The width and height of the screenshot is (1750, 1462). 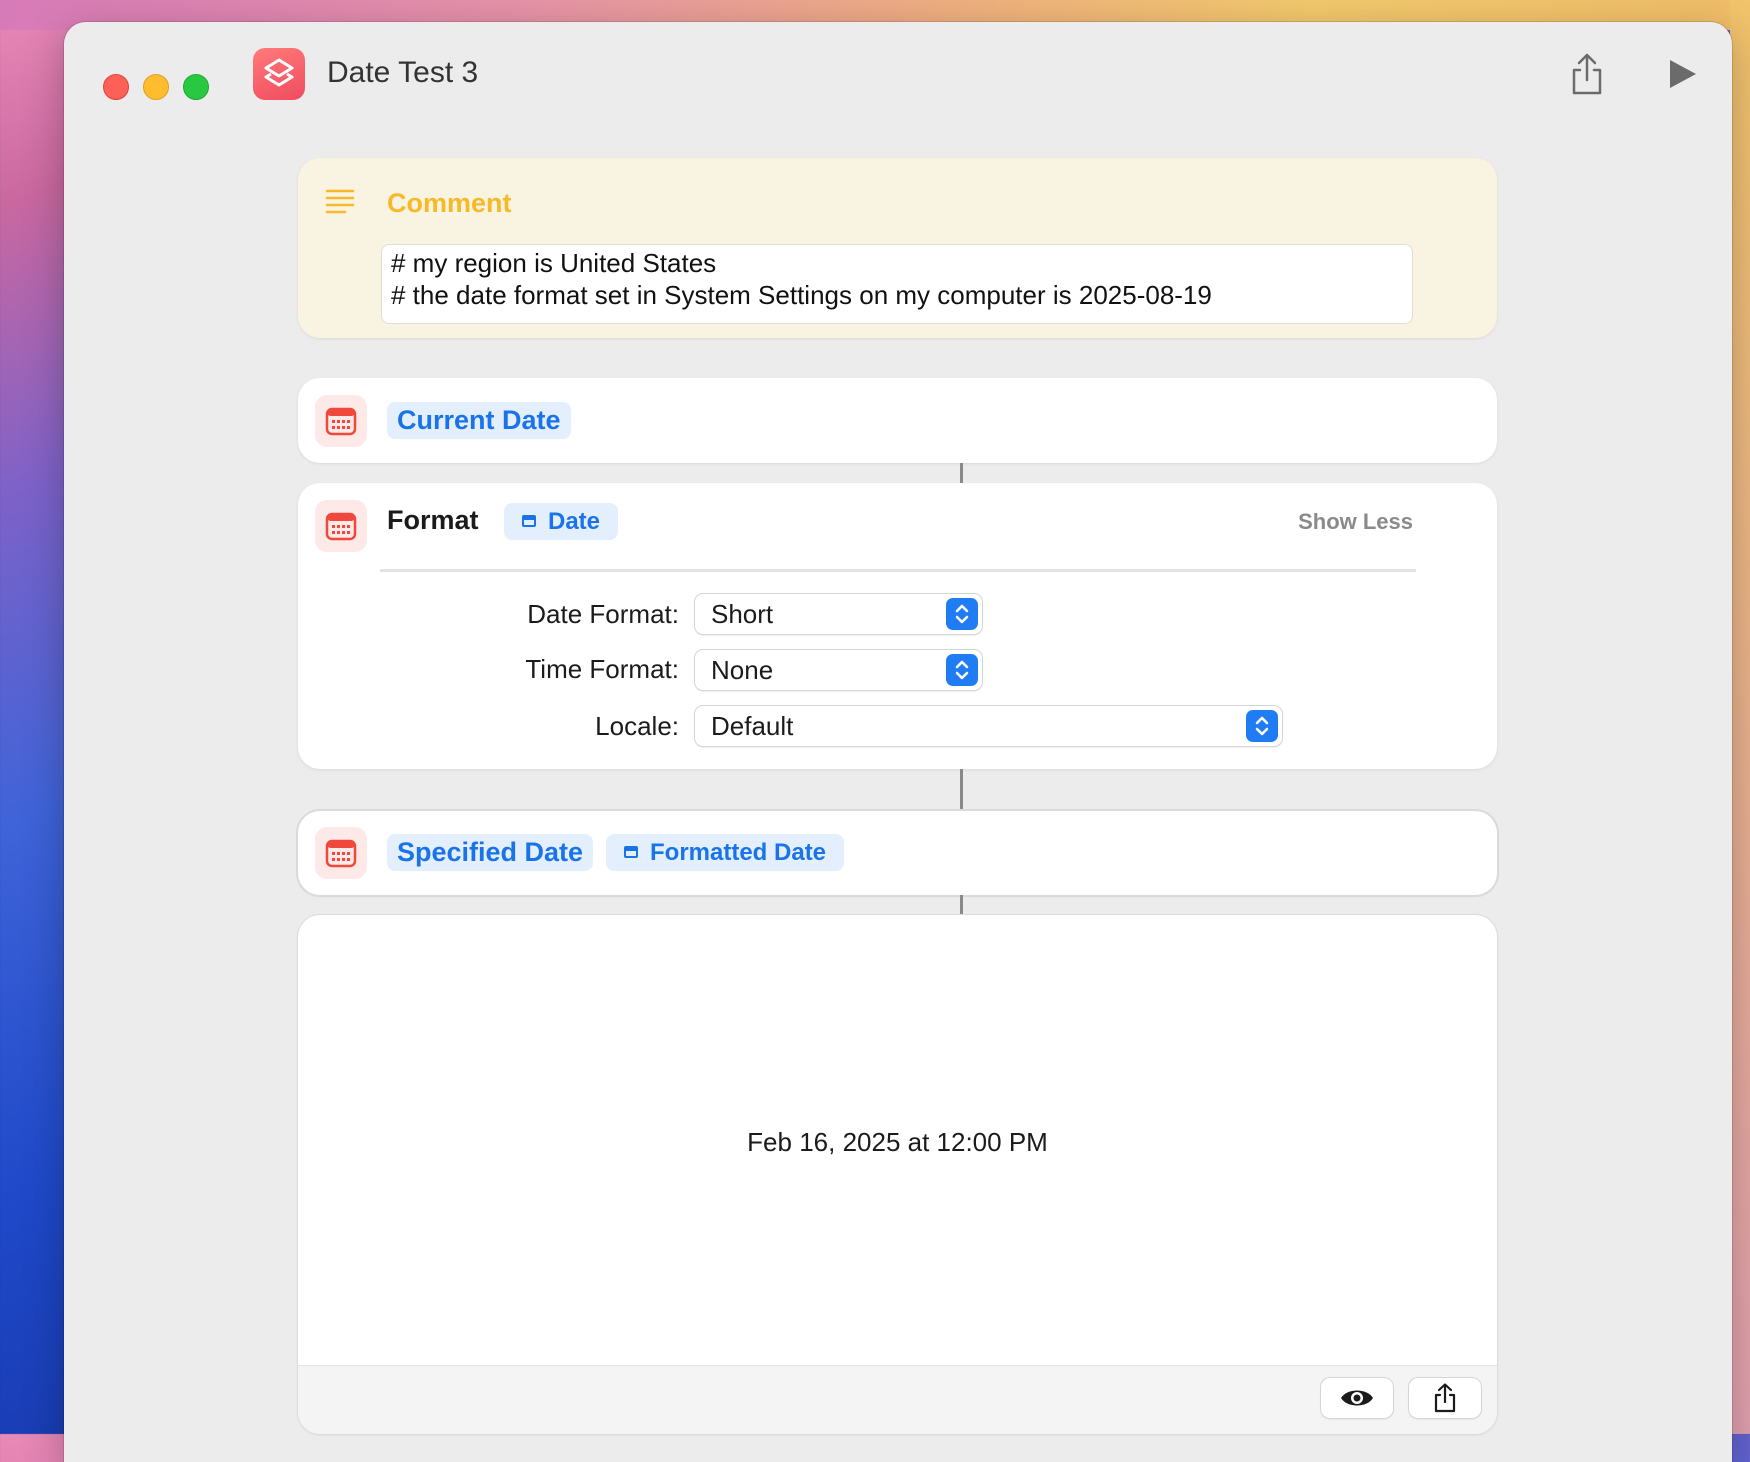 What do you see at coordinates (897, 1399) in the screenshot?
I see `result-toolbar` at bounding box center [897, 1399].